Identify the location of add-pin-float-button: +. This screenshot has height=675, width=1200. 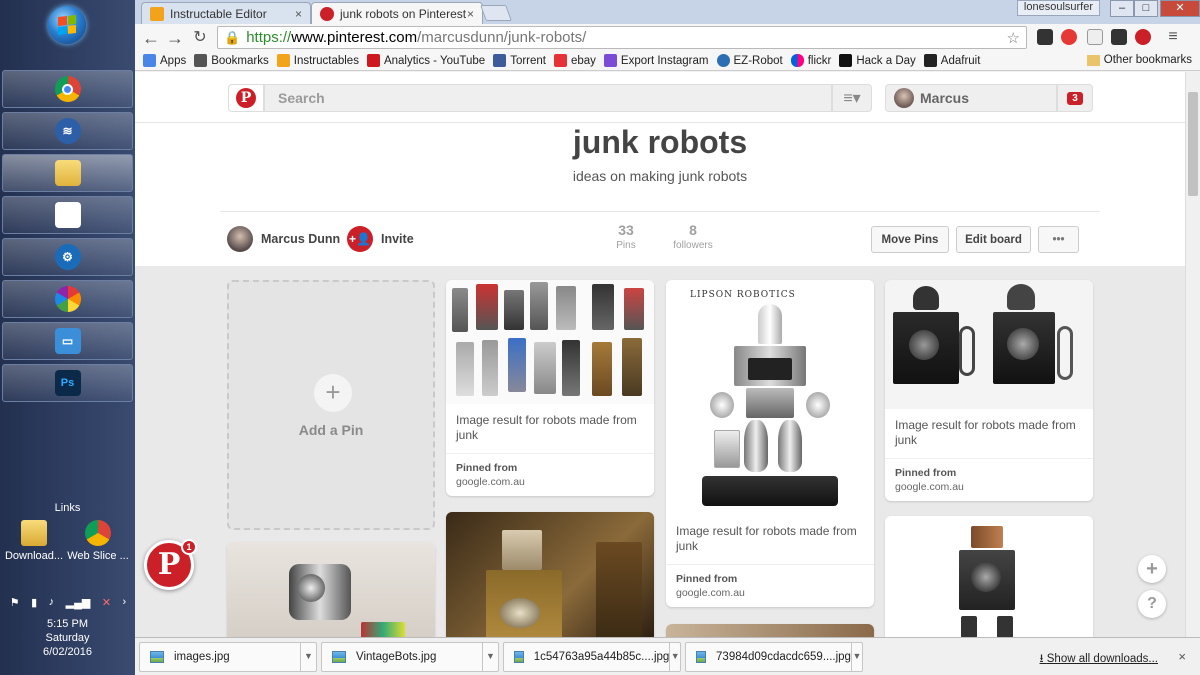
(1152, 569).